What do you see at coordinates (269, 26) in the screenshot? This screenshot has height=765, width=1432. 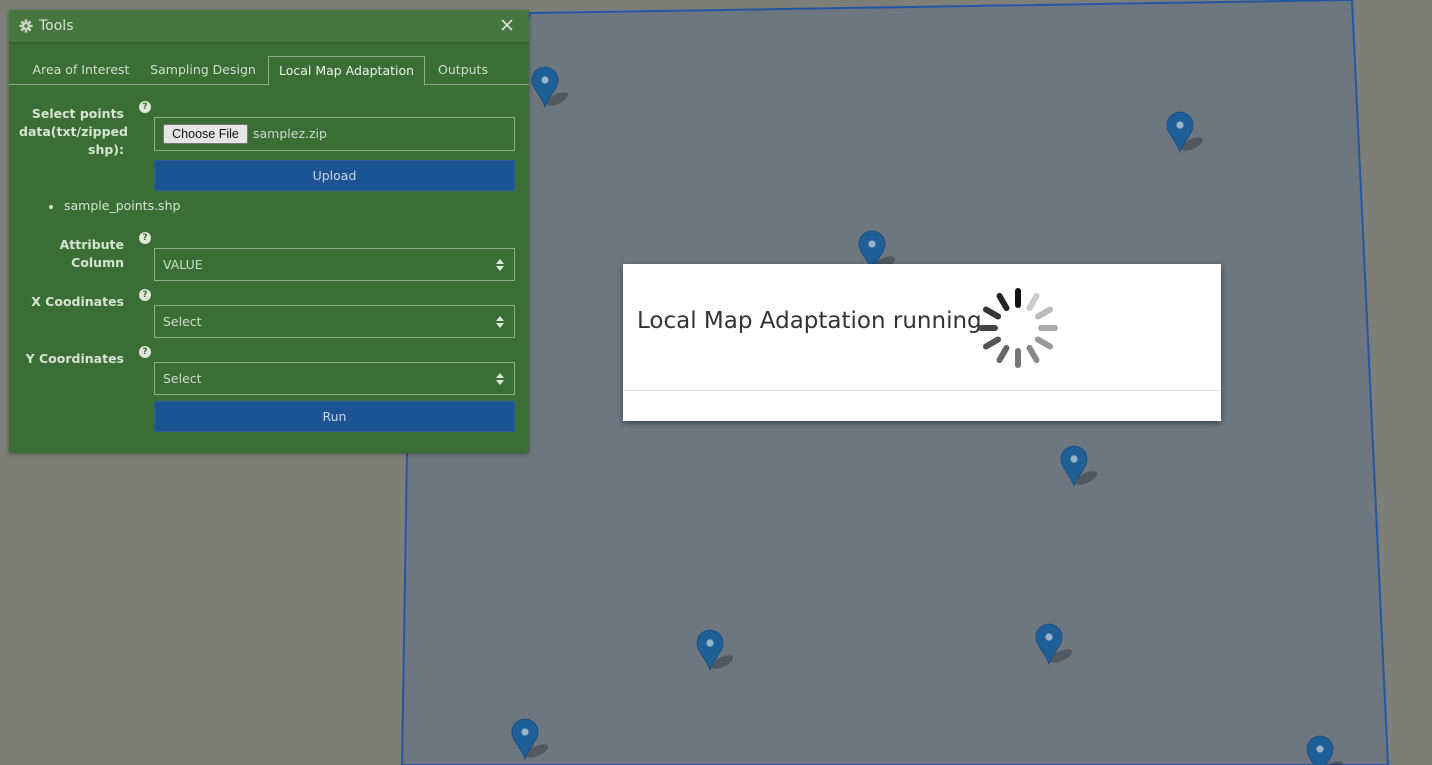 I see `tools-panel-header: Tools` at bounding box center [269, 26].